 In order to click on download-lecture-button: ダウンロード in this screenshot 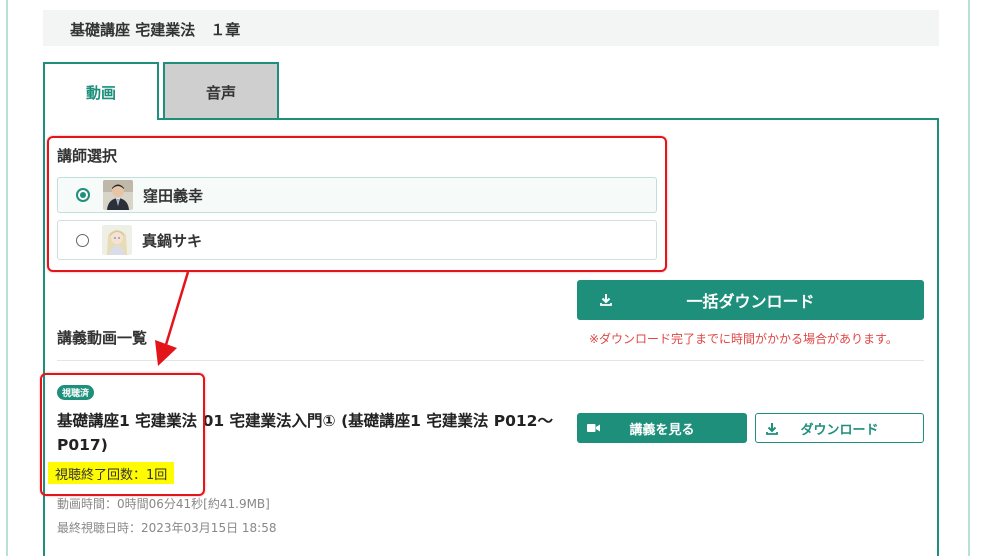, I will do `click(839, 428)`.